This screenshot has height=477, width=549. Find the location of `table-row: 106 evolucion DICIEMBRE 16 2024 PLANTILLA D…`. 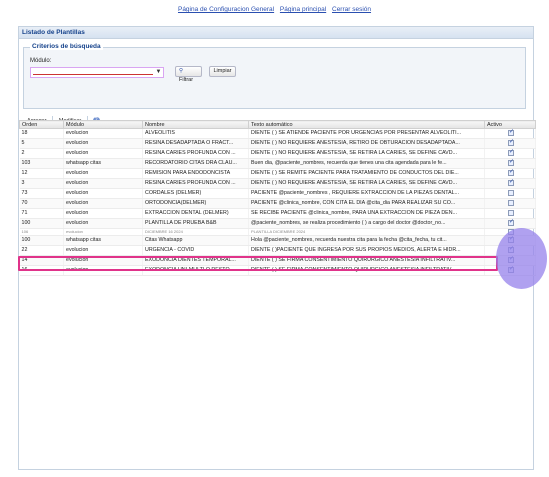

table-row: 106 evolucion DICIEMBRE 16 2024 PLANTILLA D… is located at coordinates (277, 232).